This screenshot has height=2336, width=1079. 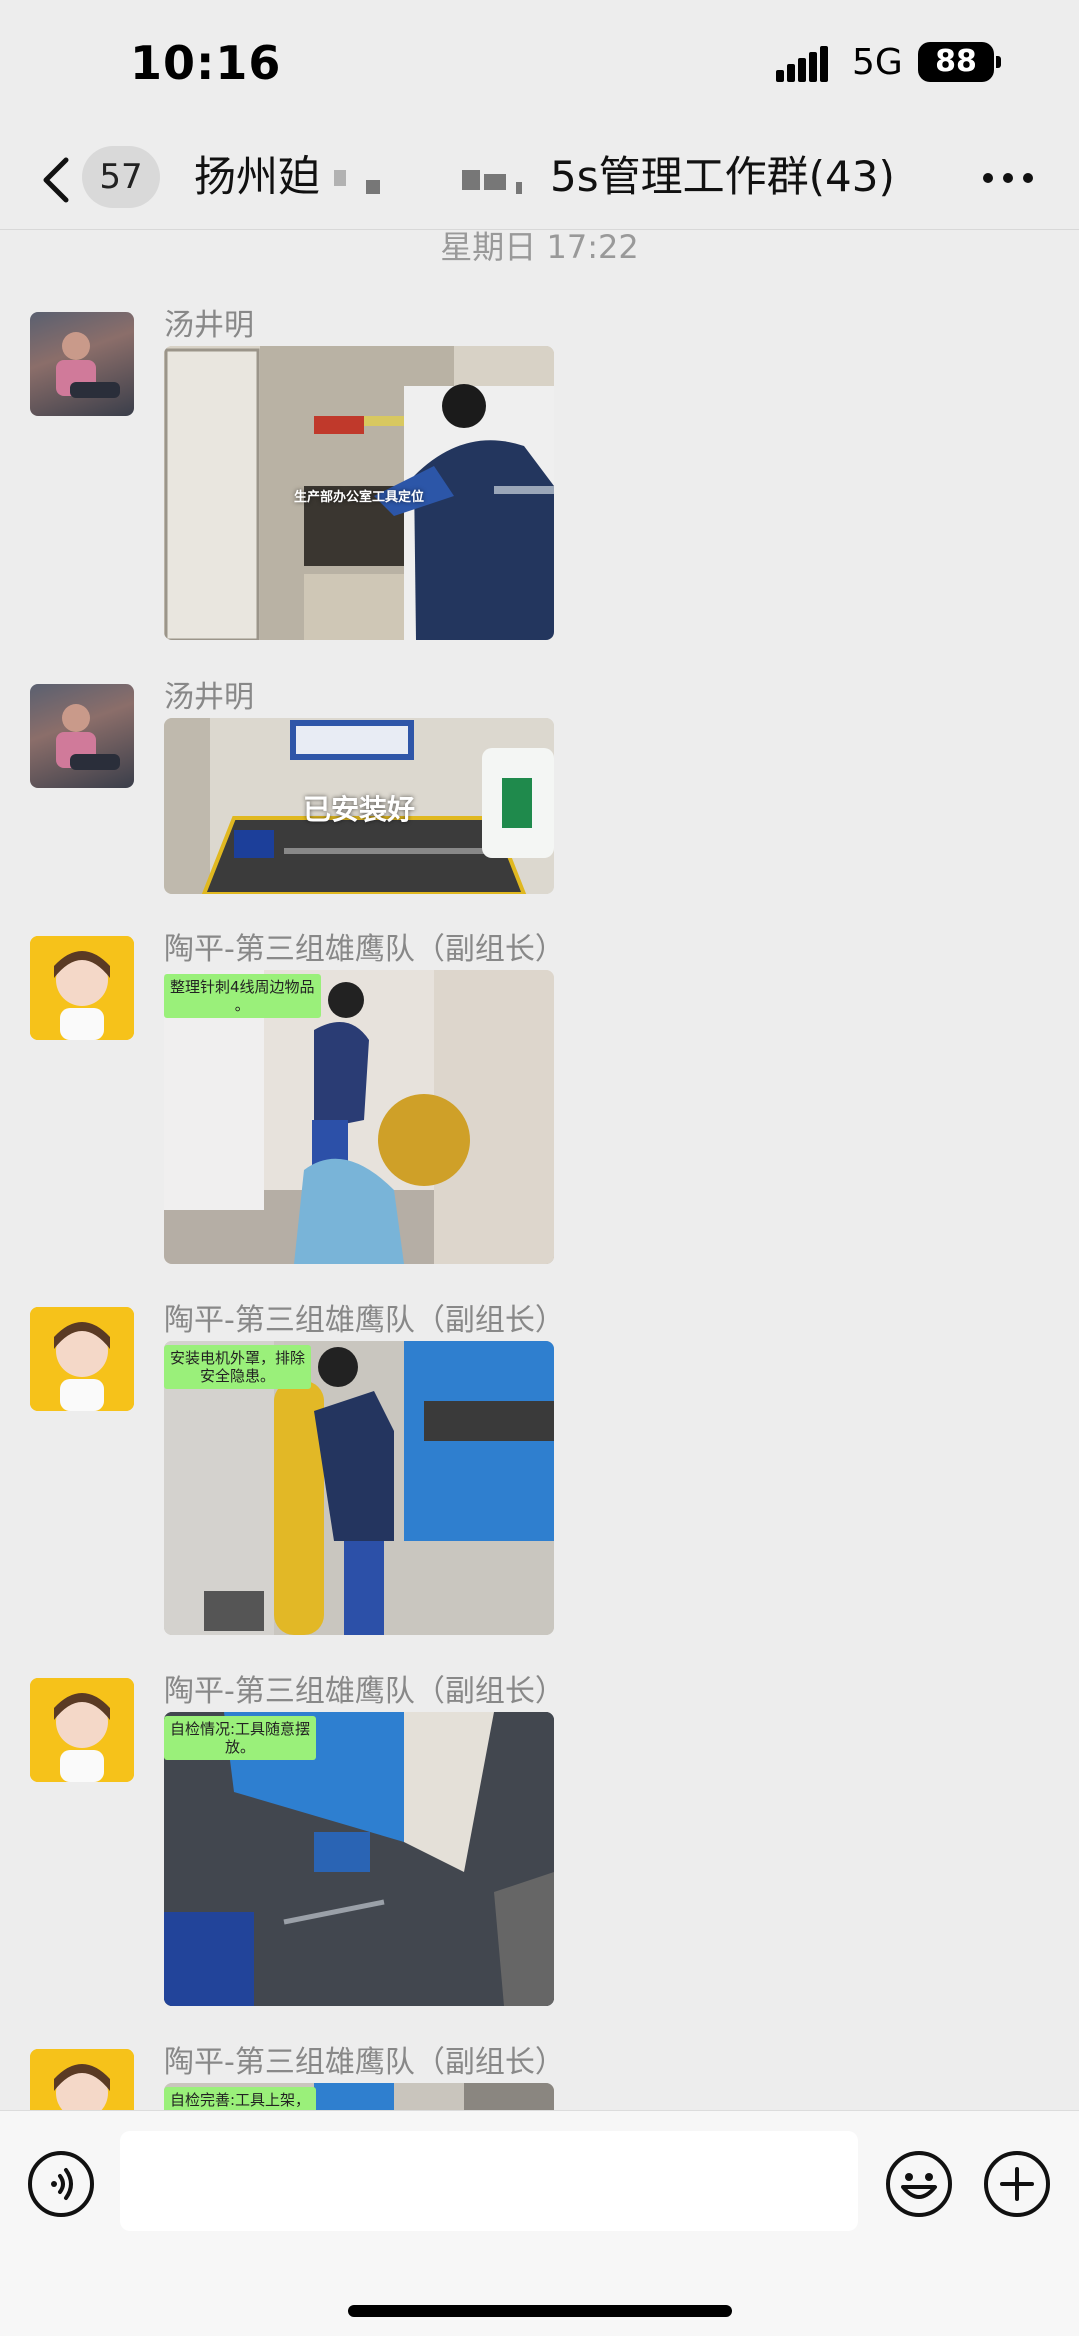 I want to click on message-image: 自检完善:工具上架， 清洁卫生, so click(x=359, y=2096).